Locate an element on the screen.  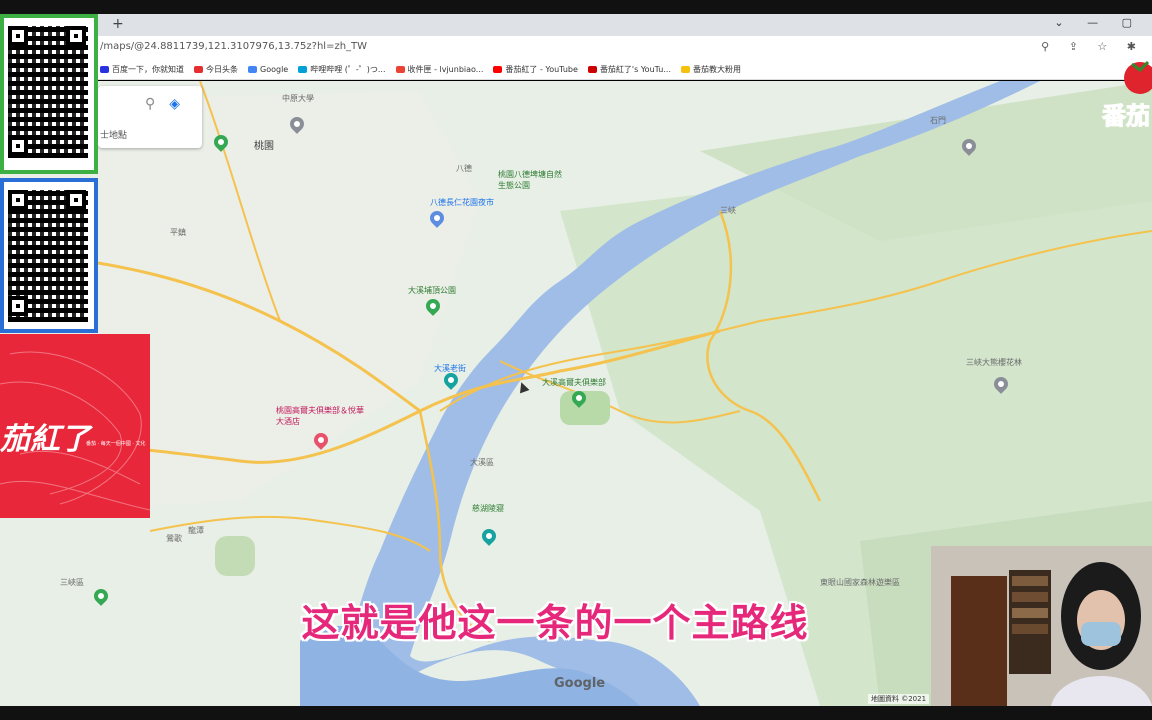
map-label: 三峽區 is located at coordinates (72, 582).